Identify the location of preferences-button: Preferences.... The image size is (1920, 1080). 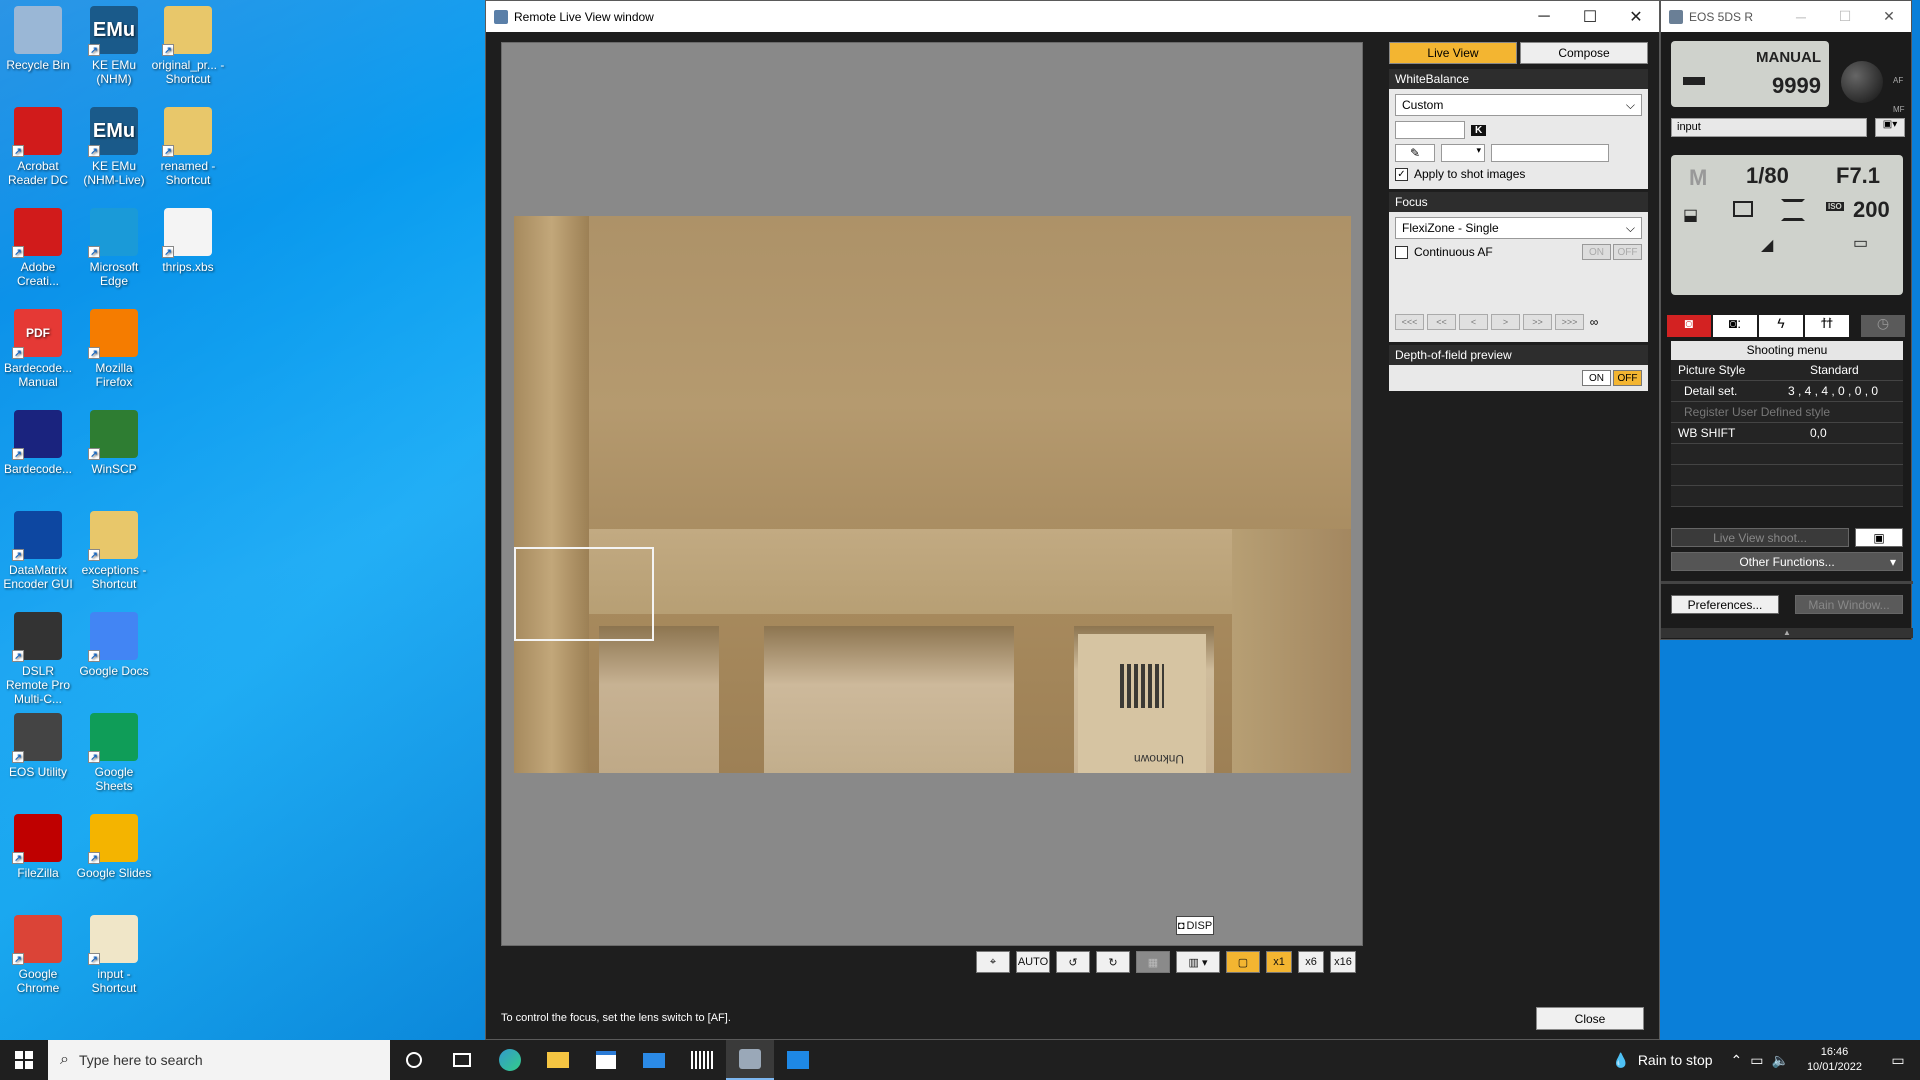
(1725, 604).